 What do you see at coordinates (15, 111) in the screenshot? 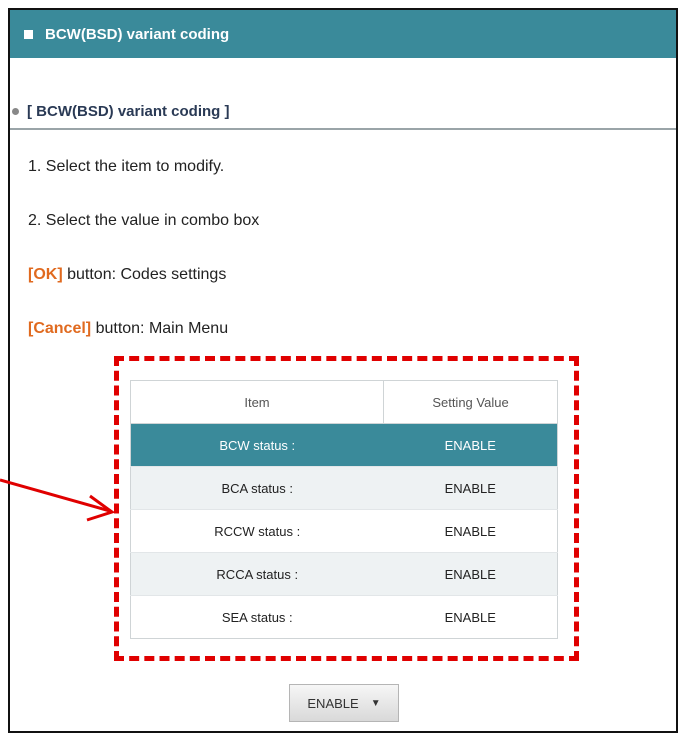
I see `bullet-icon` at bounding box center [15, 111].